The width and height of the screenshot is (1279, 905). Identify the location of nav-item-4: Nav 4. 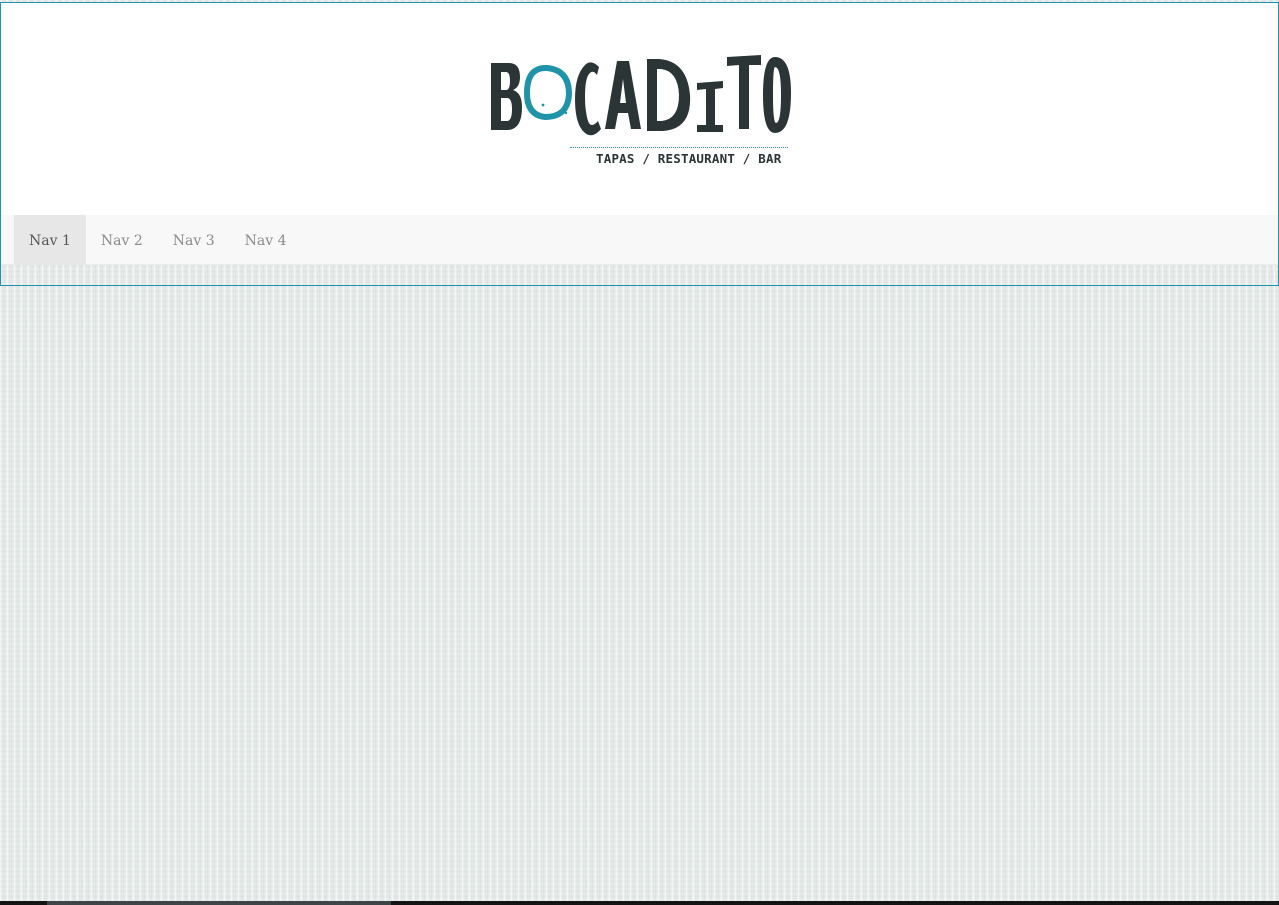
(266, 240).